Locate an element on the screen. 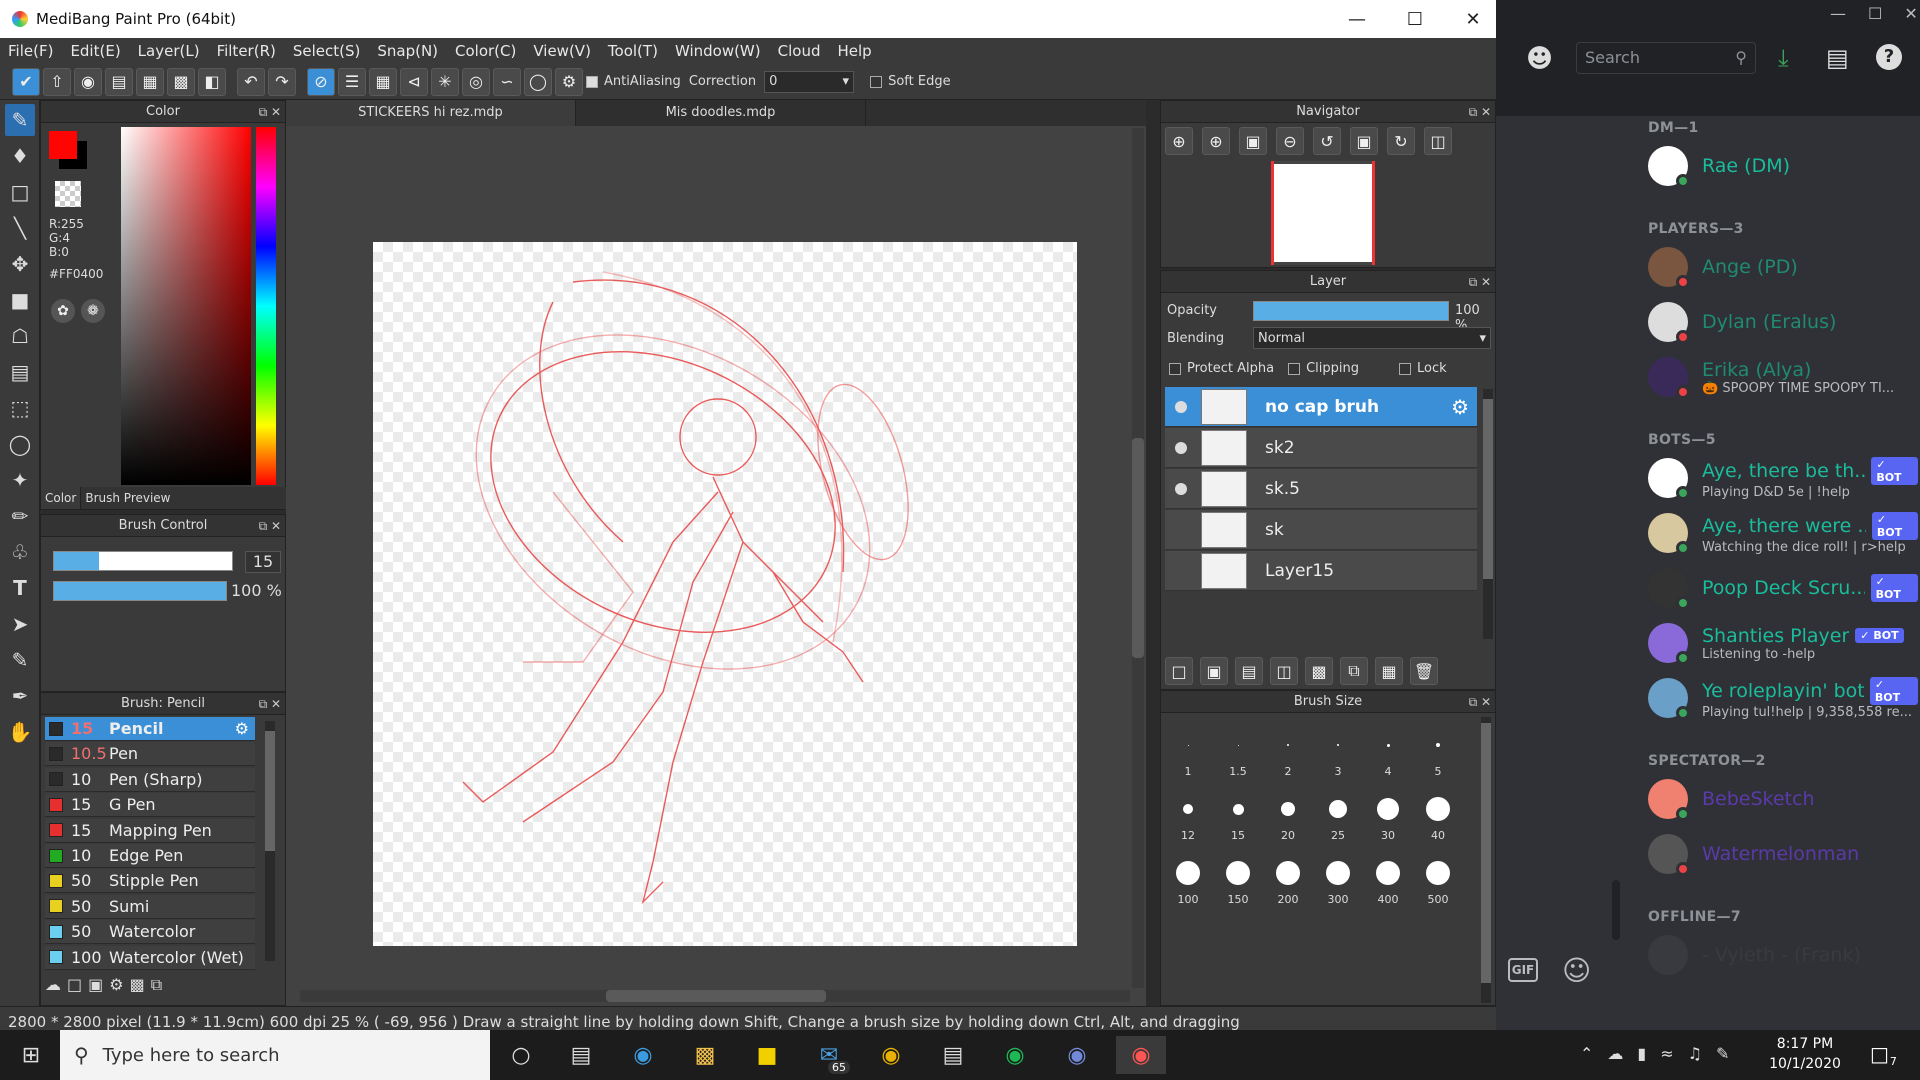  menu-item: Cloud is located at coordinates (799, 51).